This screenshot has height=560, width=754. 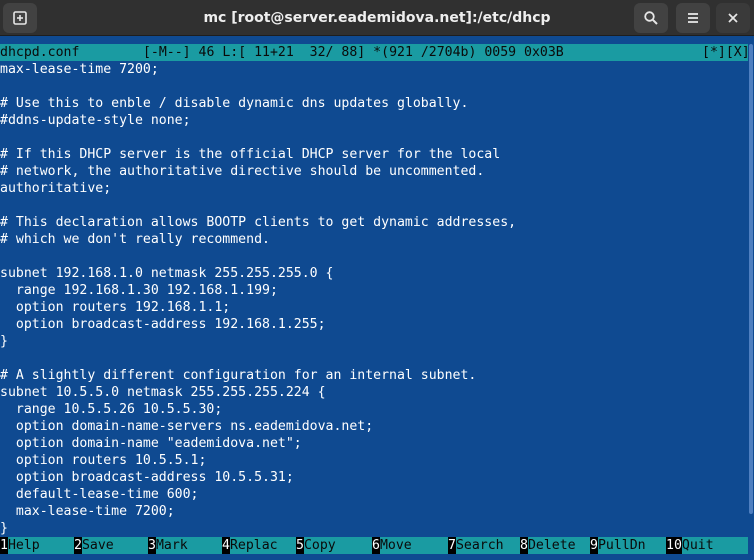 I want to click on fkey-number: 4, so click(x=226, y=545).